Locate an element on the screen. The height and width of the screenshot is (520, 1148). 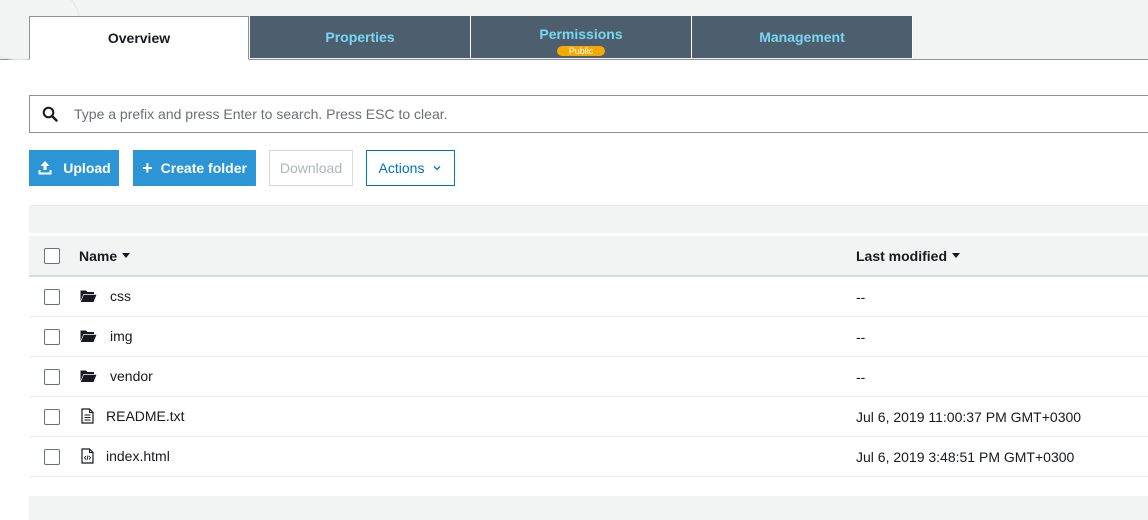
tab-permissions: Permissions Public is located at coordinates (581, 37).